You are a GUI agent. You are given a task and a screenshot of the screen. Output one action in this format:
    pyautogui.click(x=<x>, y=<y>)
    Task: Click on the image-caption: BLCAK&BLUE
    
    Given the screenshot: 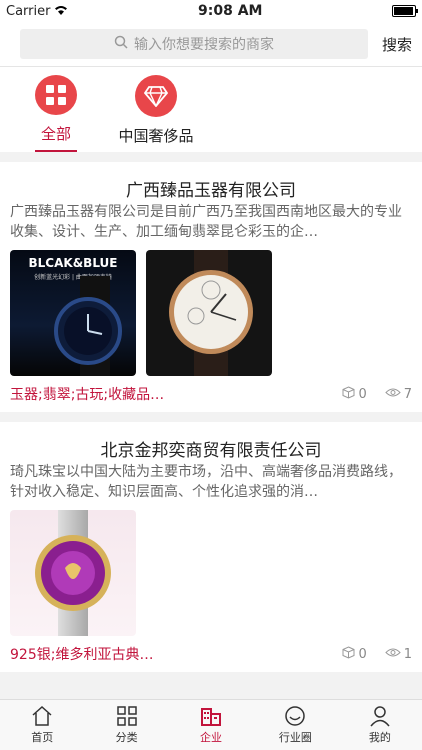 What is the action you would take?
    pyautogui.click(x=73, y=263)
    